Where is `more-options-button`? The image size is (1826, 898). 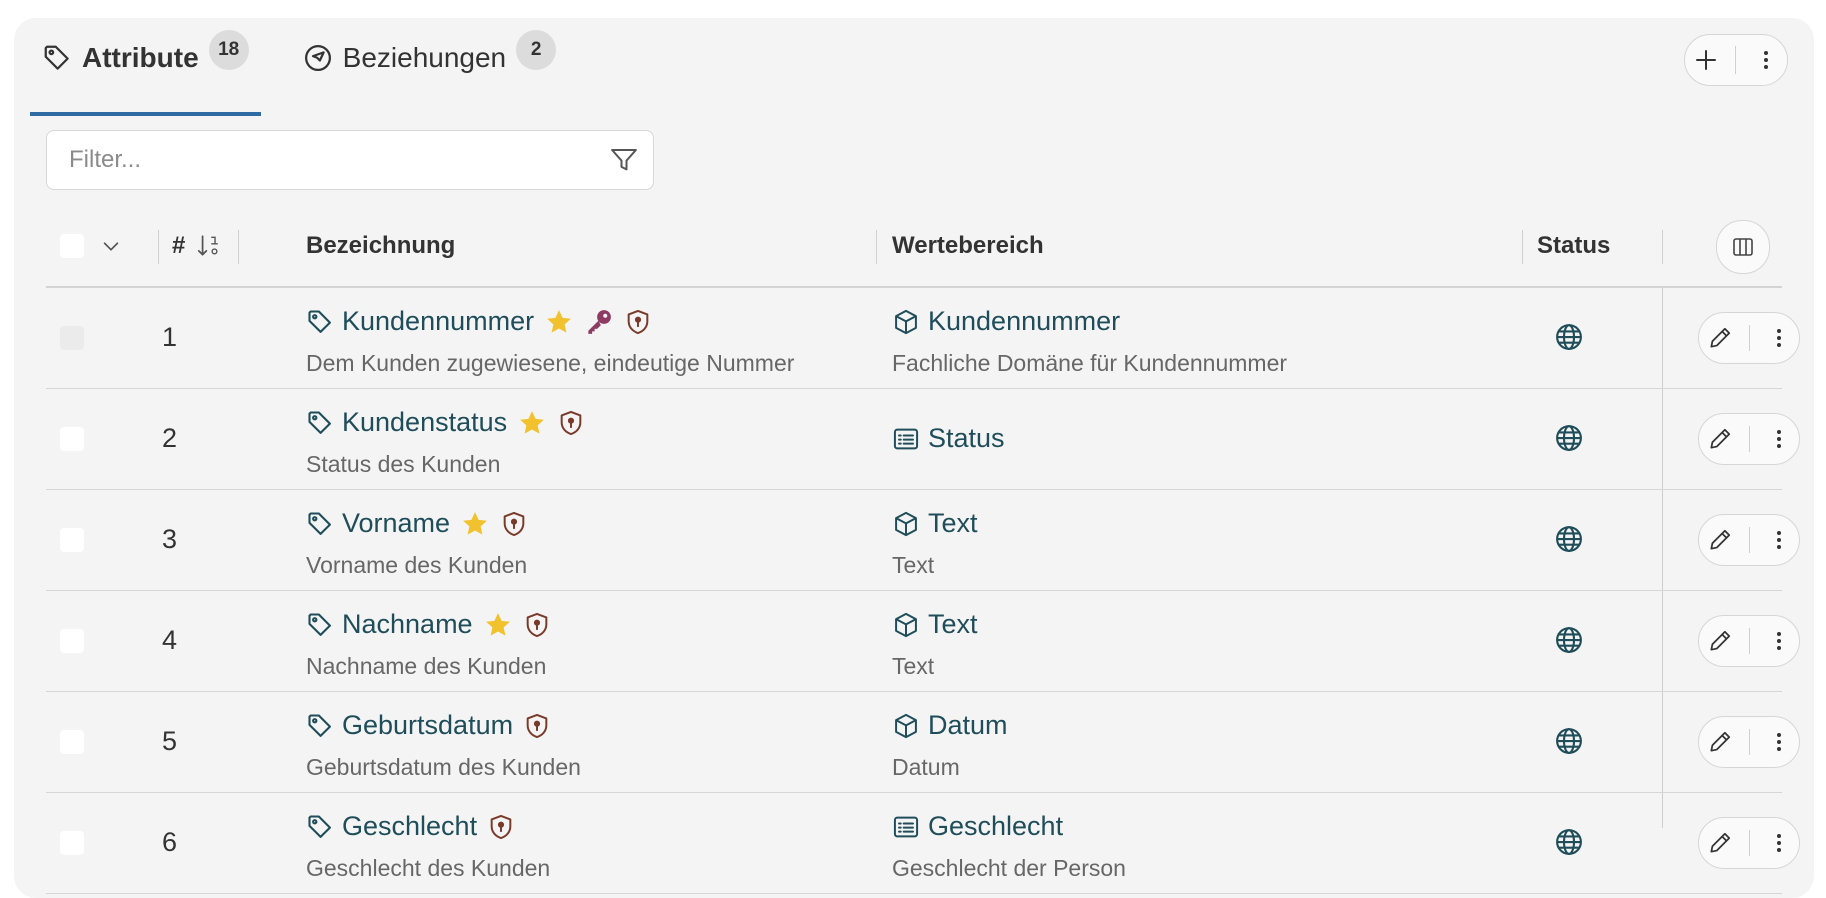 more-options-button is located at coordinates (1766, 60).